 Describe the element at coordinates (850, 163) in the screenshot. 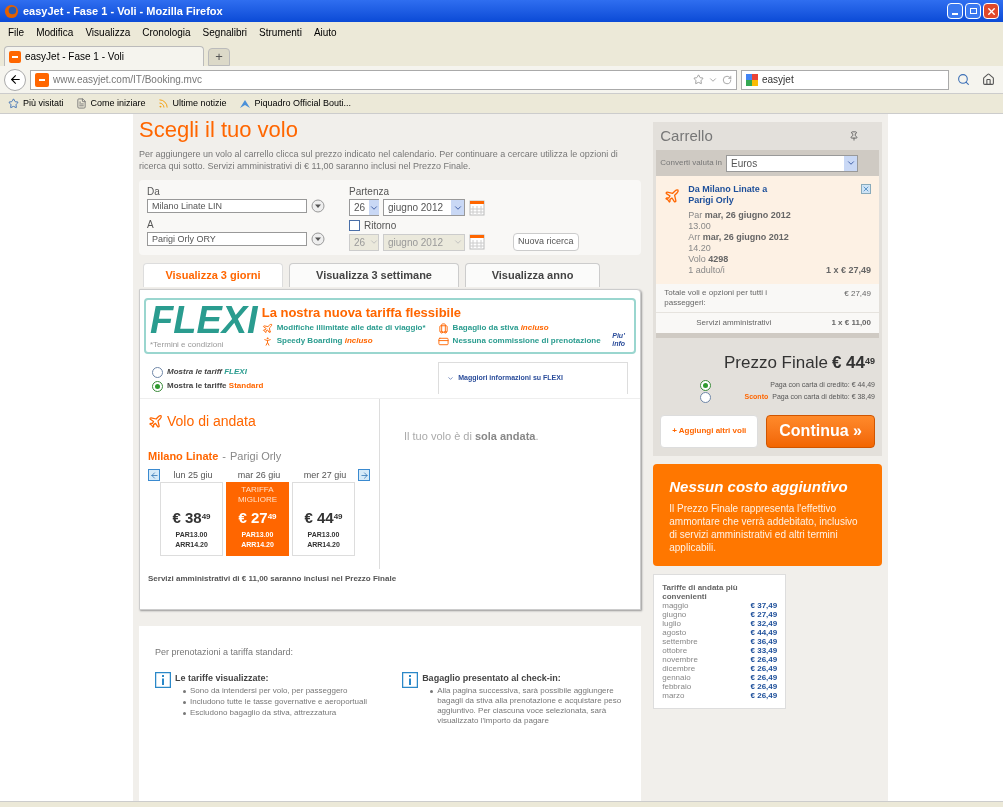

I see `chevron-icon` at that location.